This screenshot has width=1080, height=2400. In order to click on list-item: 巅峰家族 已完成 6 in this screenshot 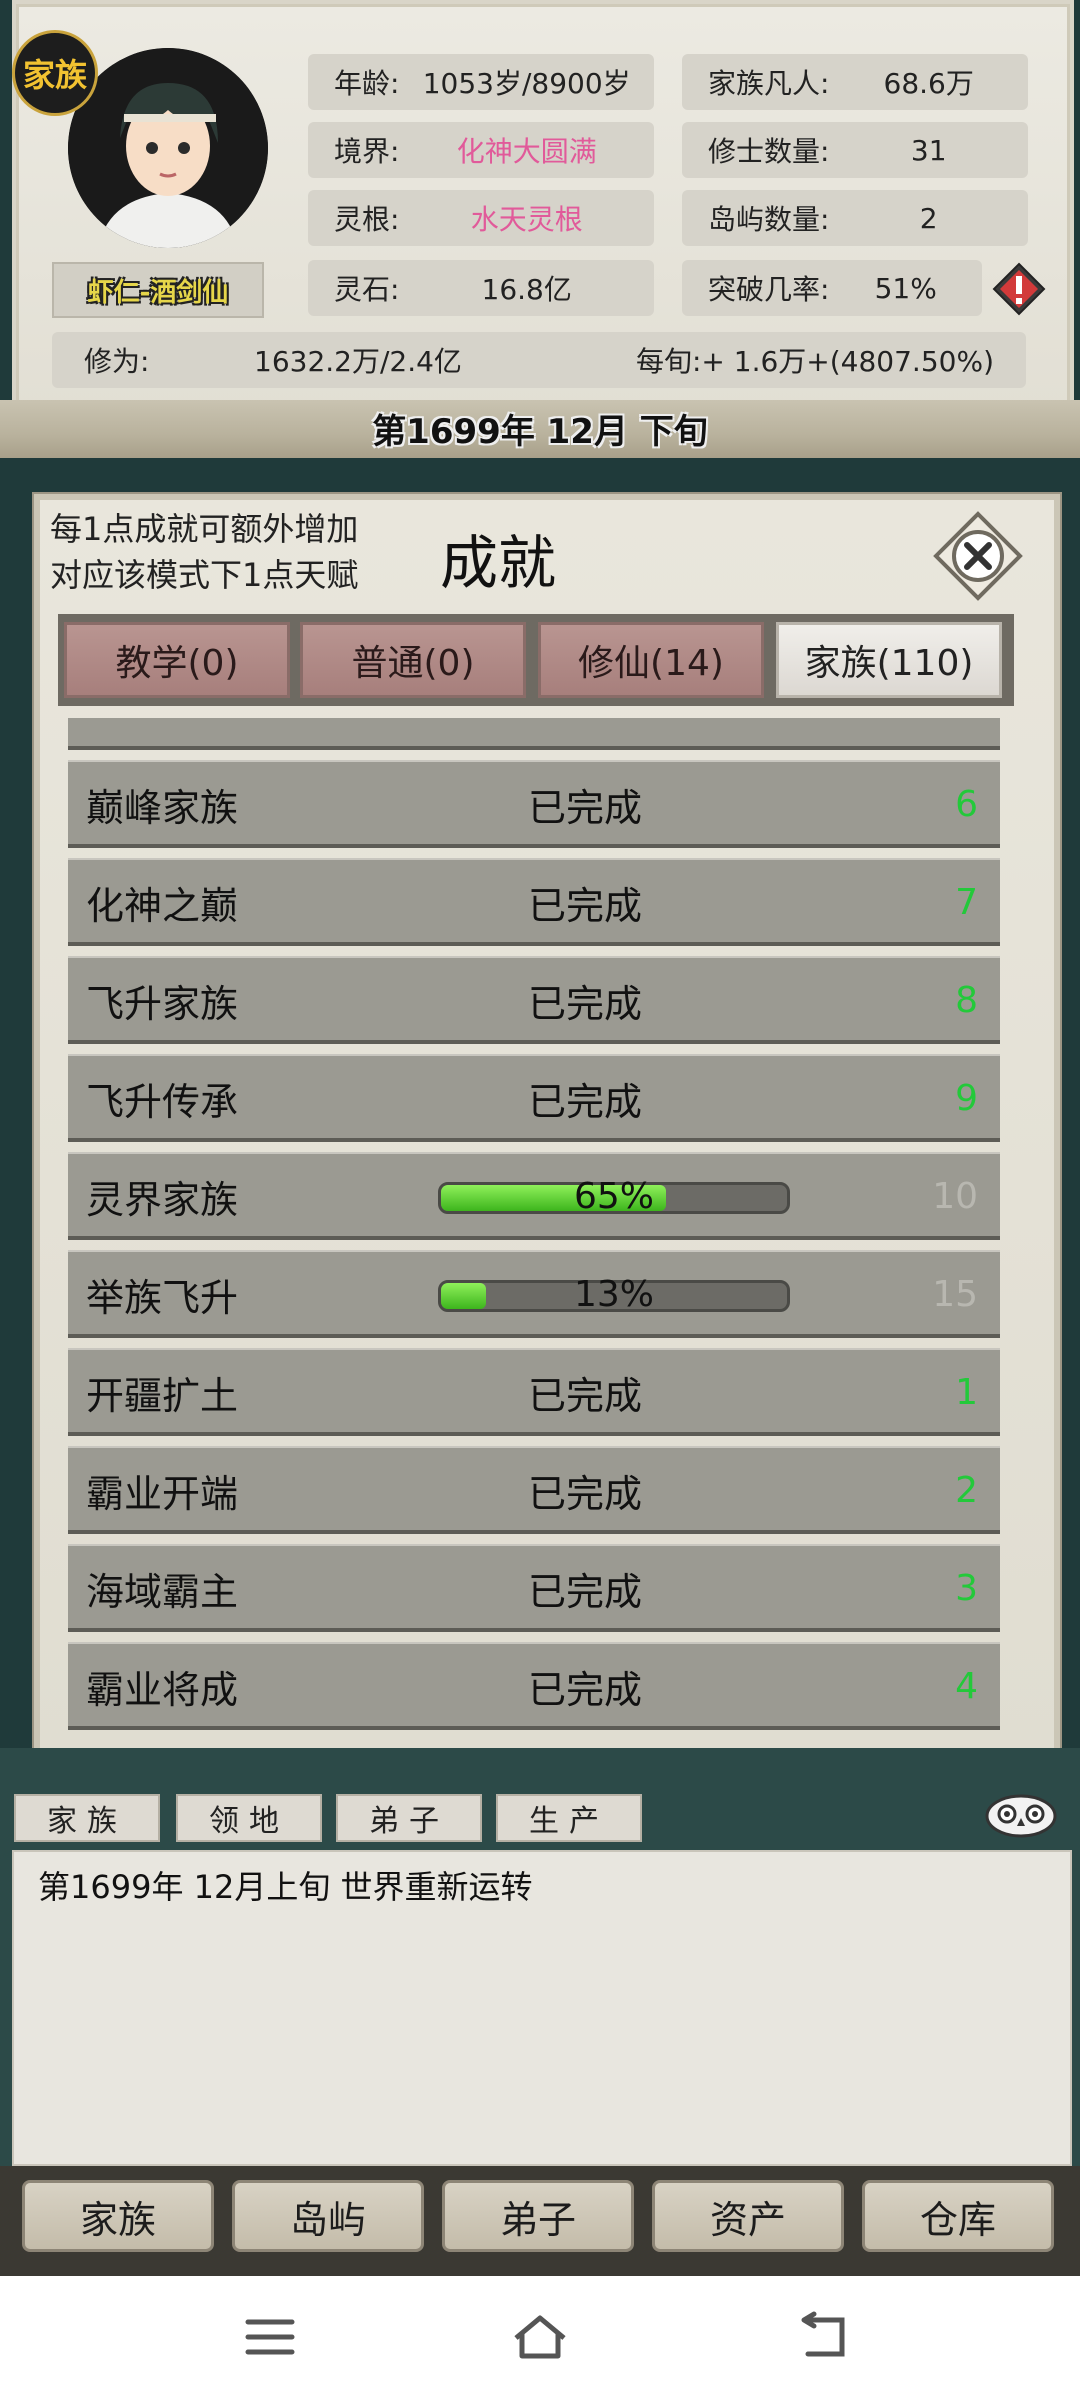, I will do `click(534, 804)`.